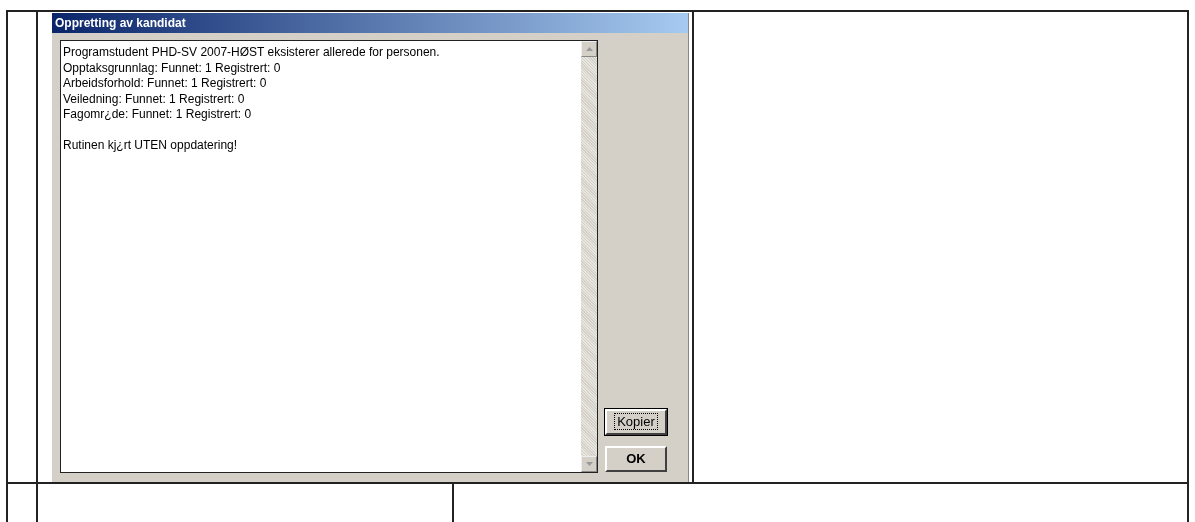 The height and width of the screenshot is (522, 1195). Describe the element at coordinates (636, 459) in the screenshot. I see `ok-button: OK` at that location.